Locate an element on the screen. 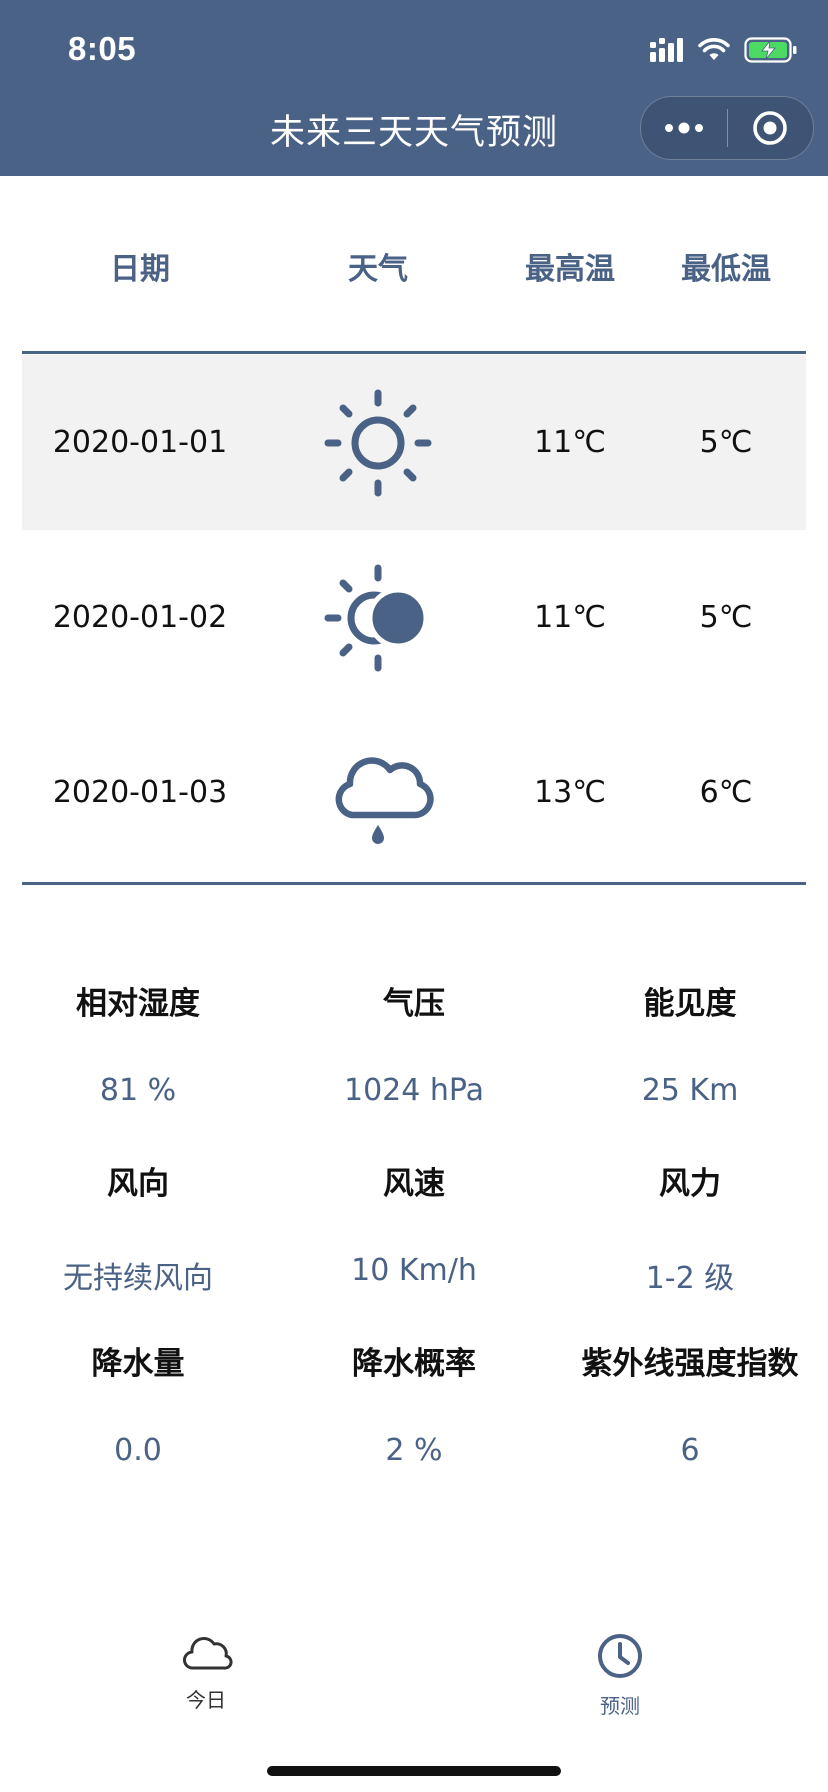  detail-label: 风向 is located at coordinates (138, 1184).